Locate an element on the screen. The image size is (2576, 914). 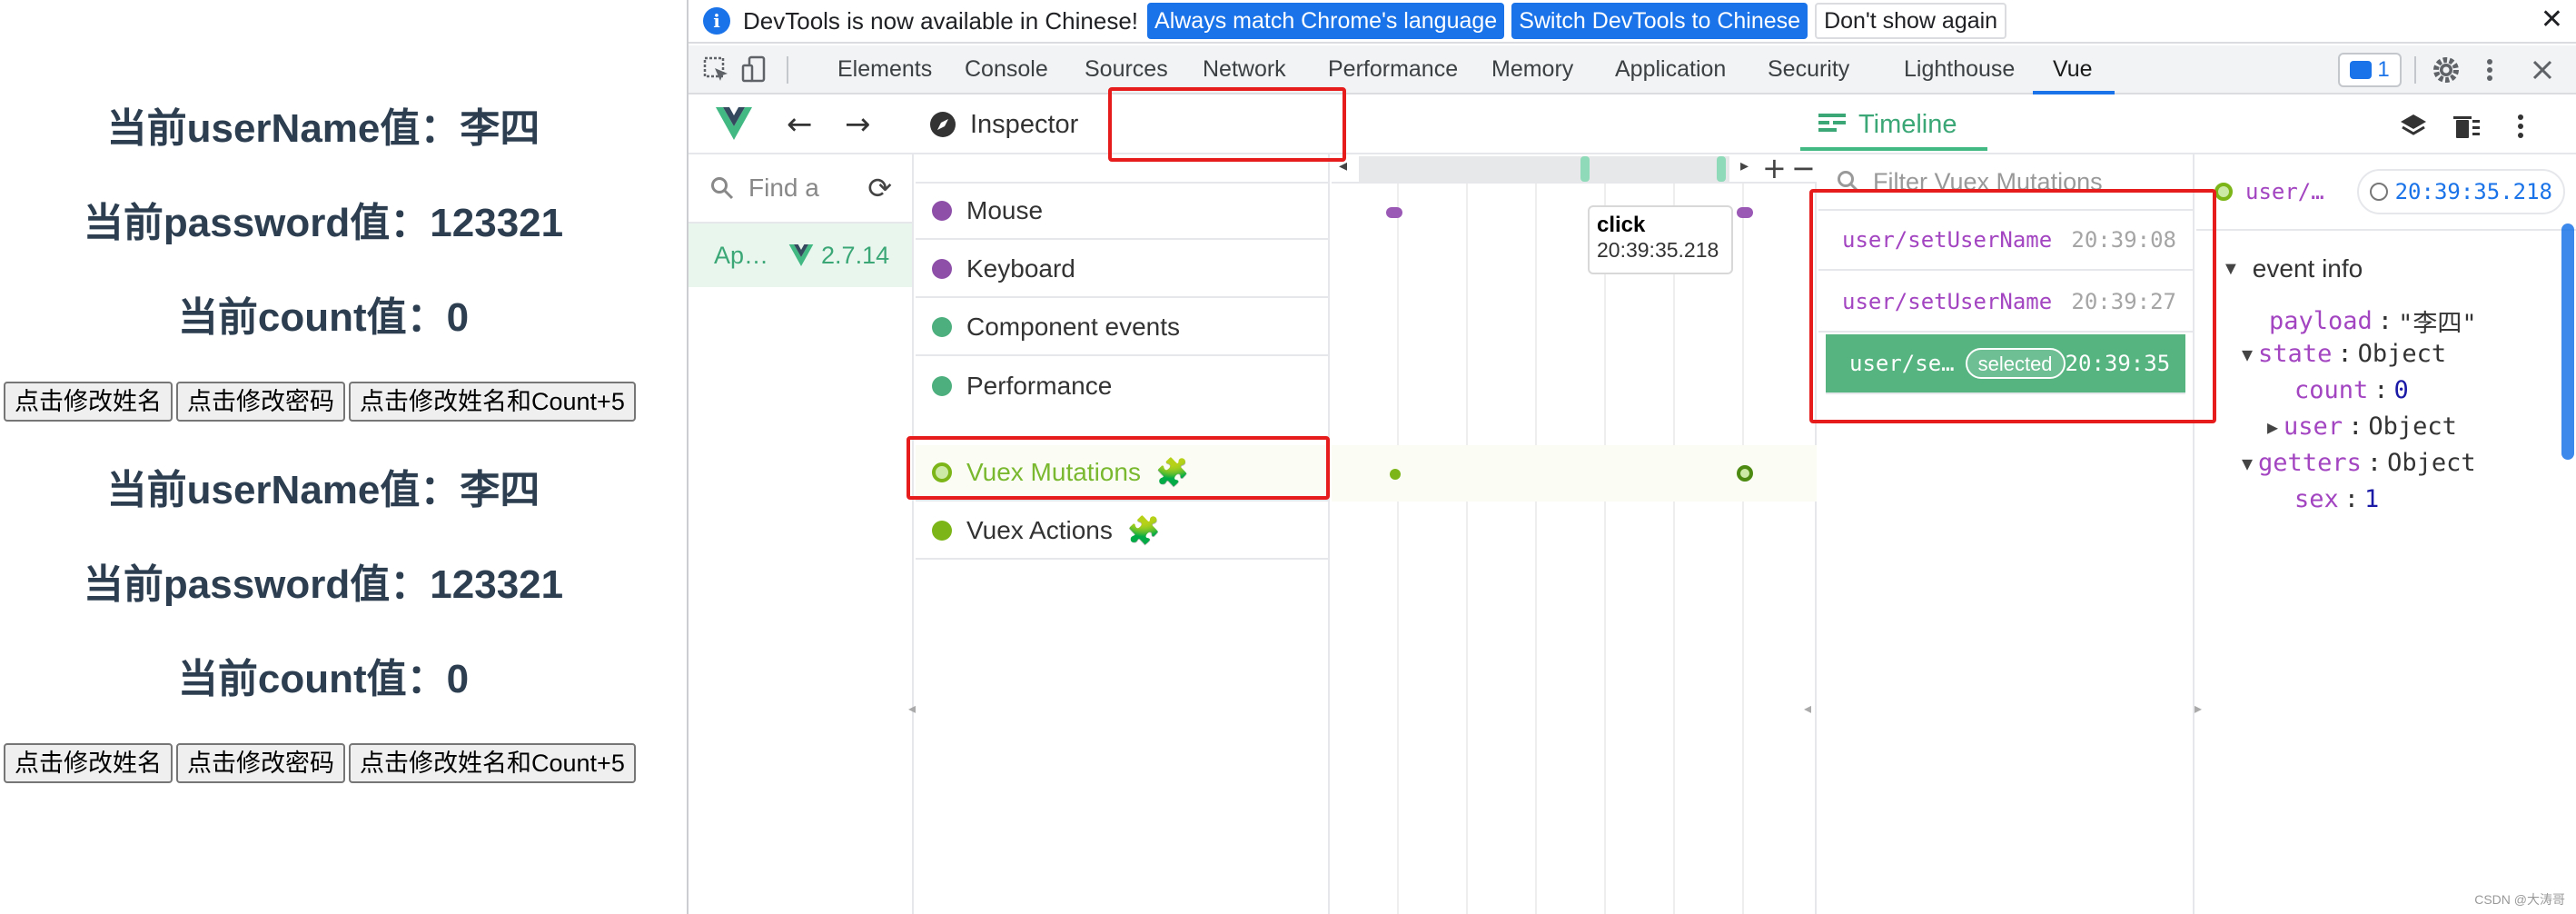
event-details-header: user/… 20:39:35.218 is located at coordinates (2386, 193).